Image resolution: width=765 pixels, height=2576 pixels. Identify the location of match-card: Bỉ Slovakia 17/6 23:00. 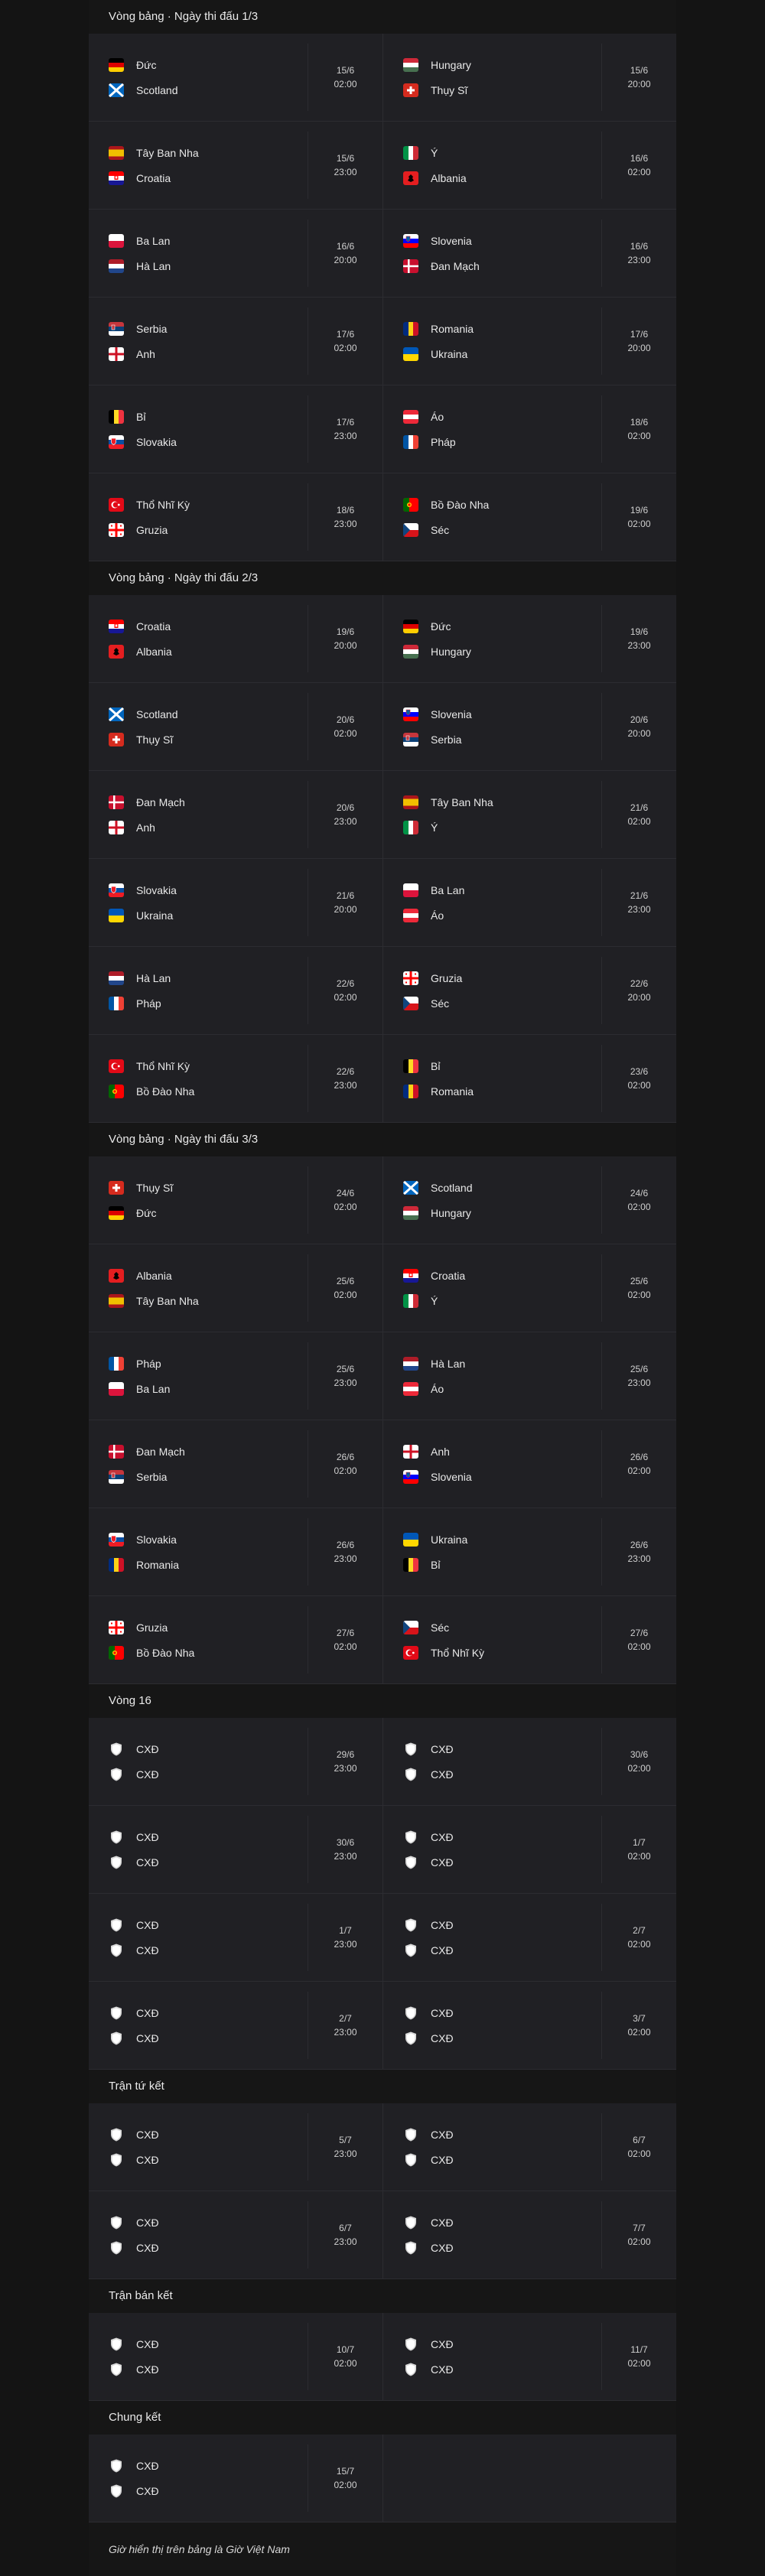
(236, 429).